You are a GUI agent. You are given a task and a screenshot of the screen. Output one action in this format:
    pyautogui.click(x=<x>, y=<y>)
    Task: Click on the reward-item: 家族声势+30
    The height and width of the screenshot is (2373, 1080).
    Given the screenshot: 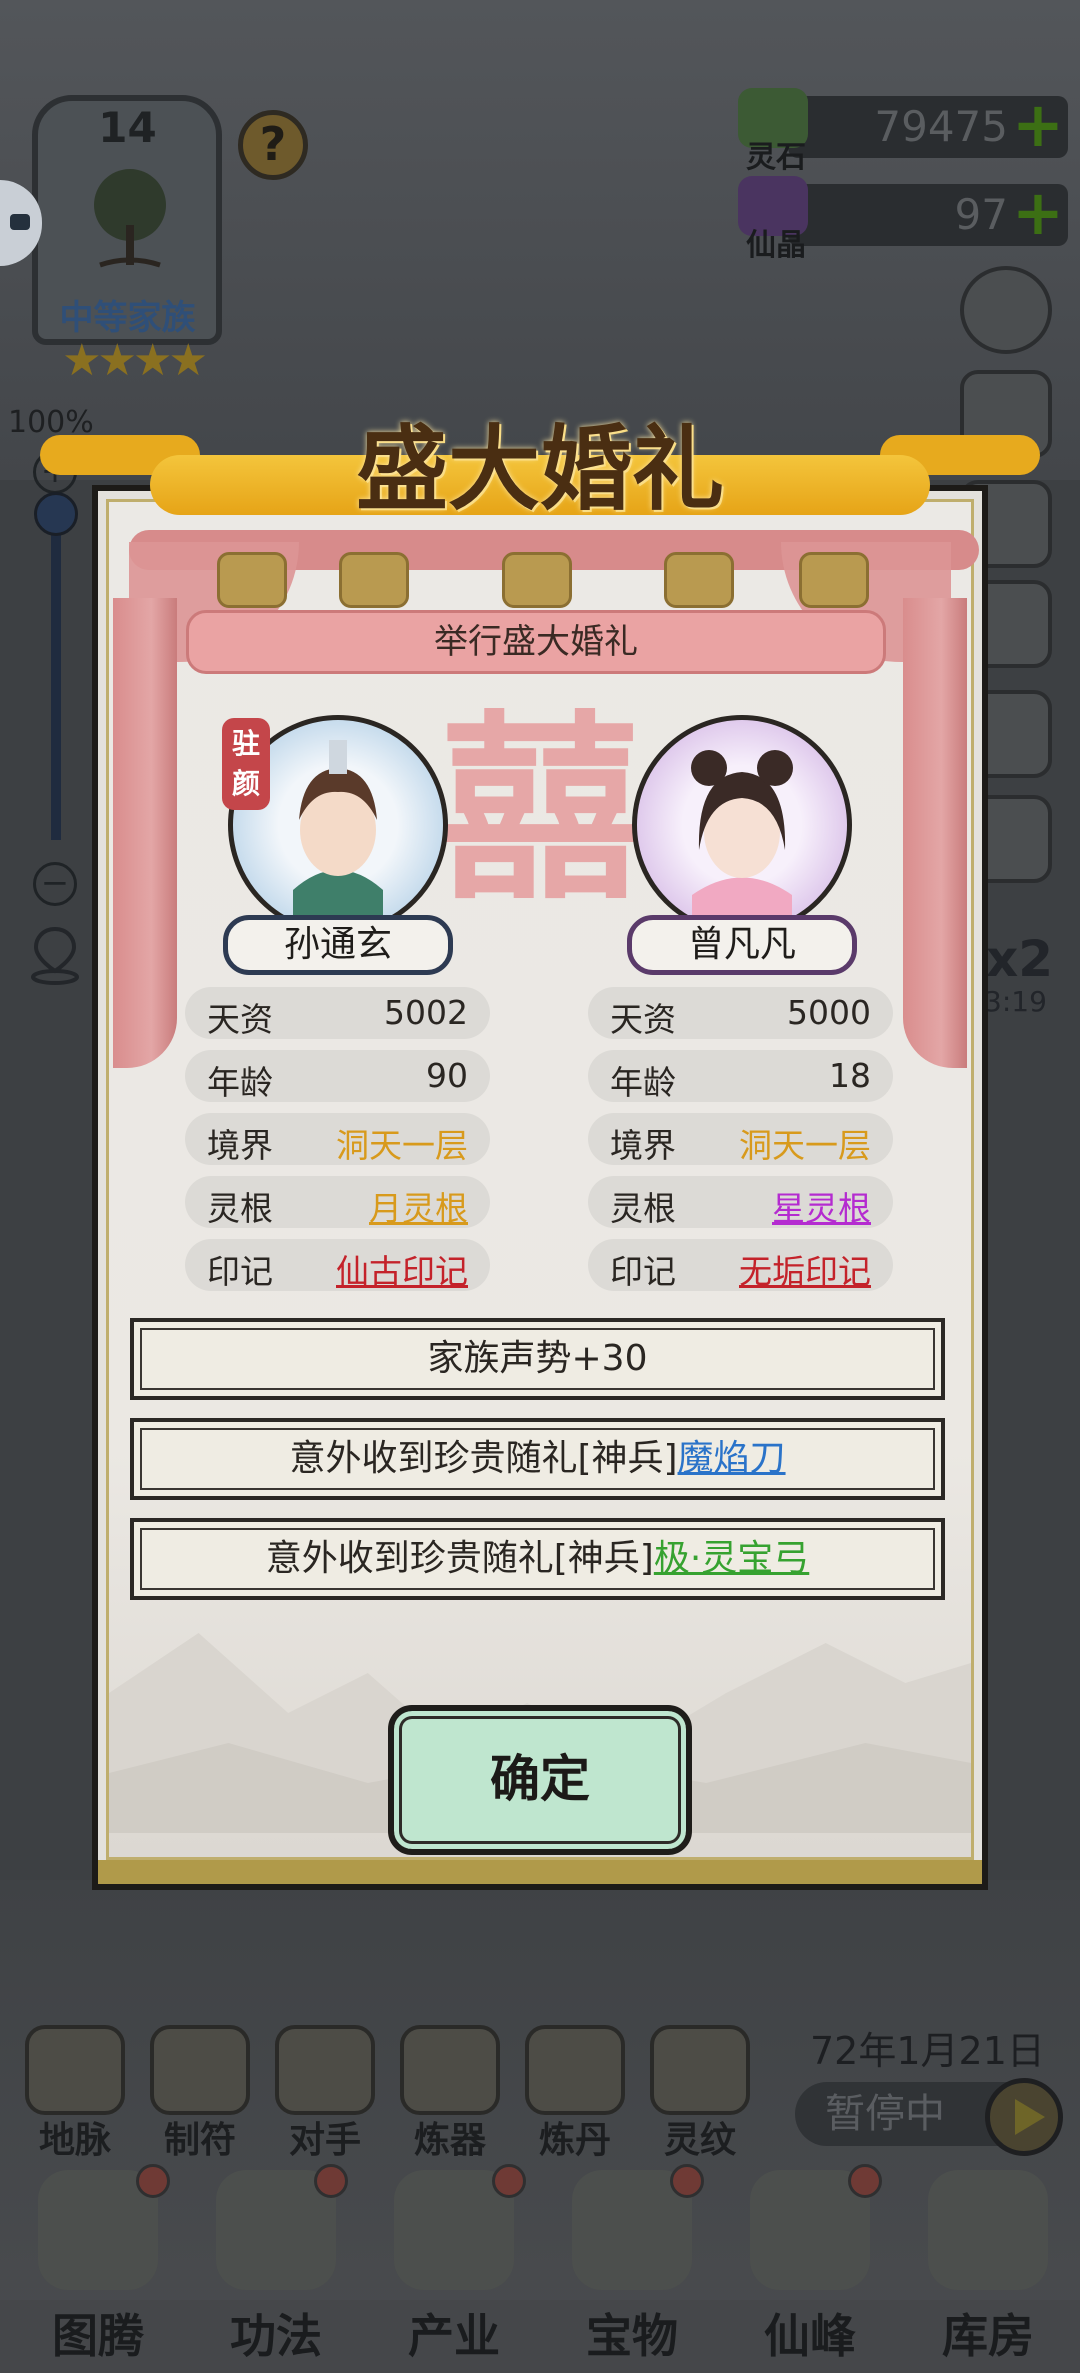 What is the action you would take?
    pyautogui.click(x=537, y=1359)
    